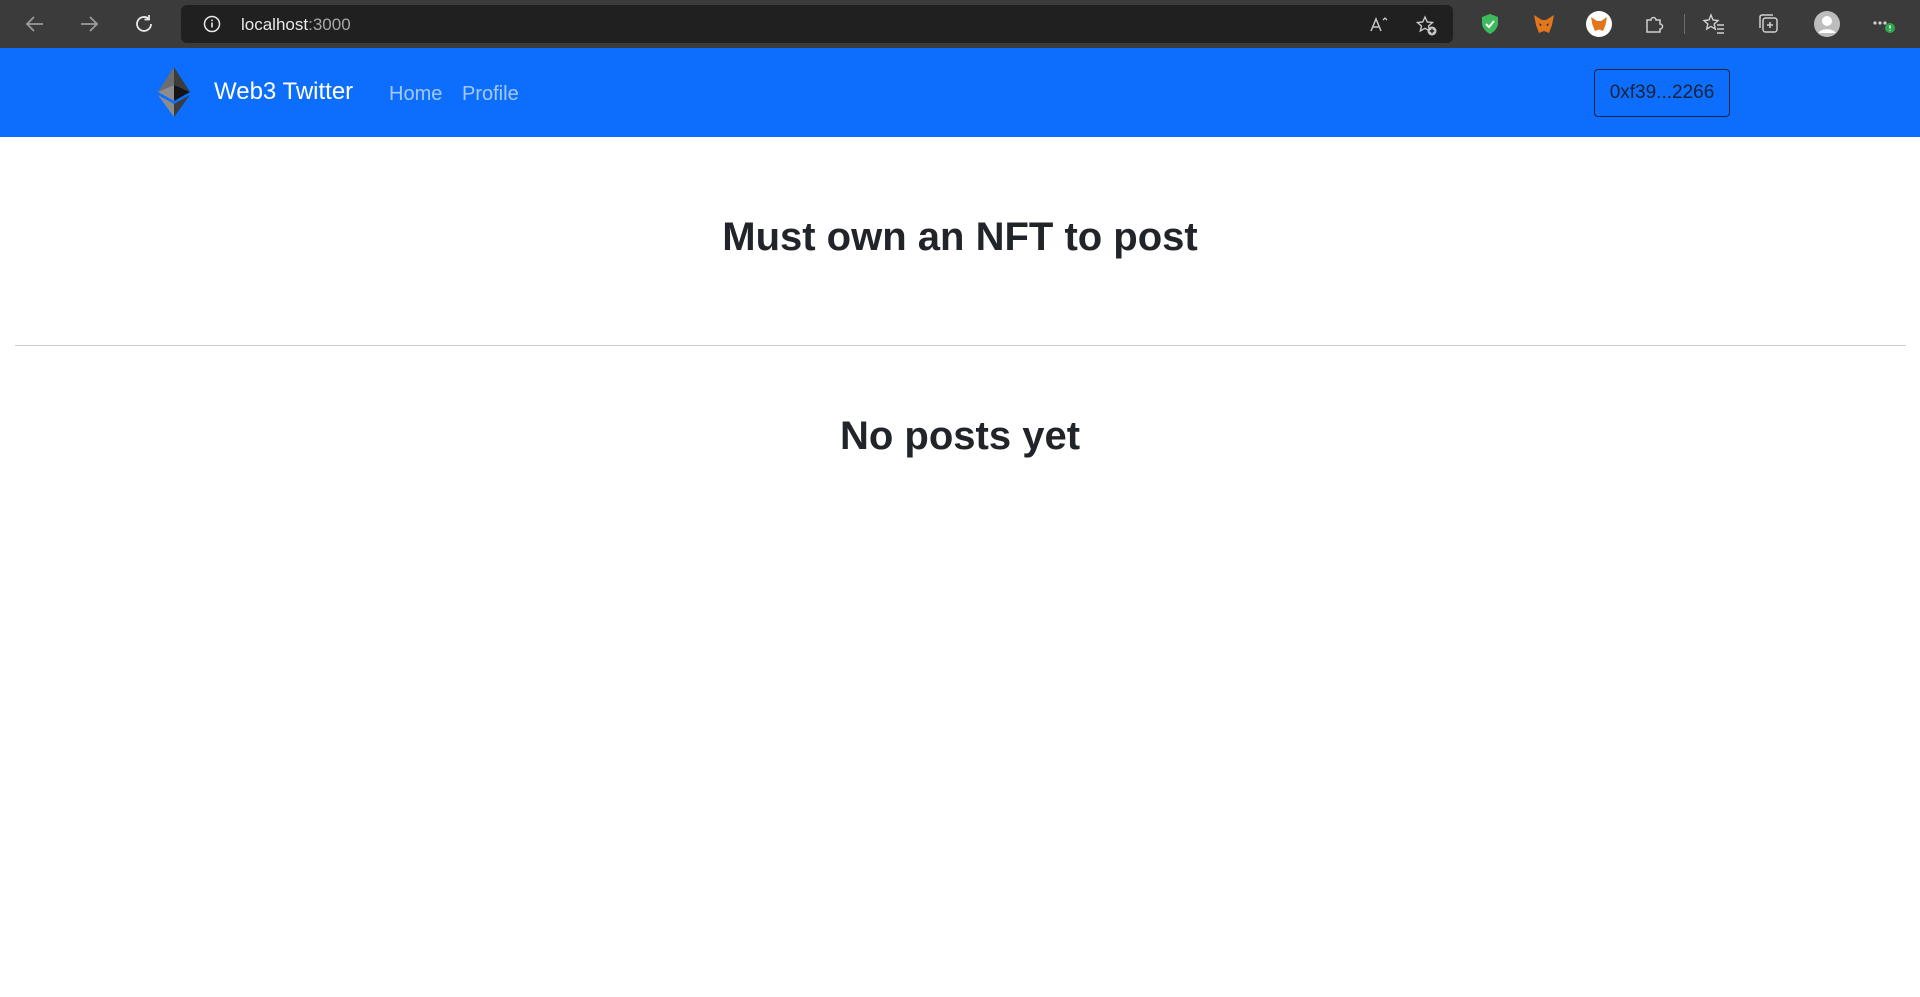 The width and height of the screenshot is (1920, 997). What do you see at coordinates (1827, 24) in the screenshot?
I see `profile-avatar-icon` at bounding box center [1827, 24].